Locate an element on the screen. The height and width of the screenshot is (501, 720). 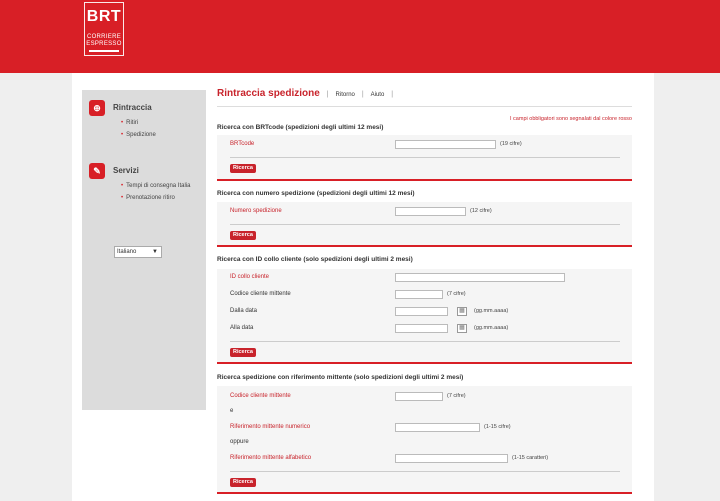
brtcode-hint: (19 cifre) is located at coordinates (511, 144).